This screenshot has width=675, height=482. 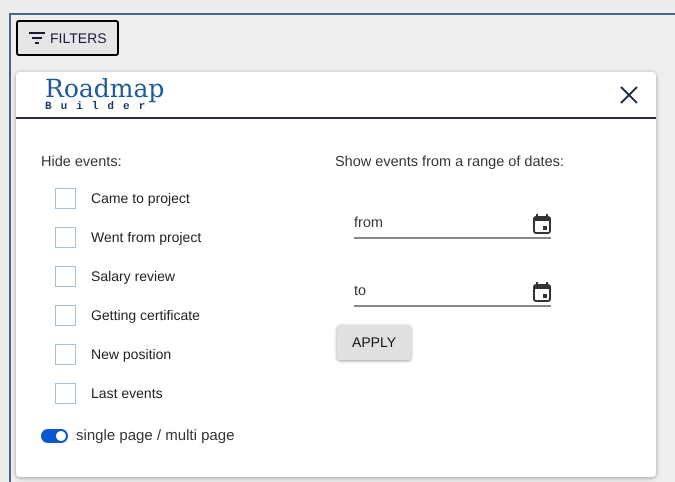 What do you see at coordinates (146, 237) in the screenshot?
I see `checkbox-label: Went from project` at bounding box center [146, 237].